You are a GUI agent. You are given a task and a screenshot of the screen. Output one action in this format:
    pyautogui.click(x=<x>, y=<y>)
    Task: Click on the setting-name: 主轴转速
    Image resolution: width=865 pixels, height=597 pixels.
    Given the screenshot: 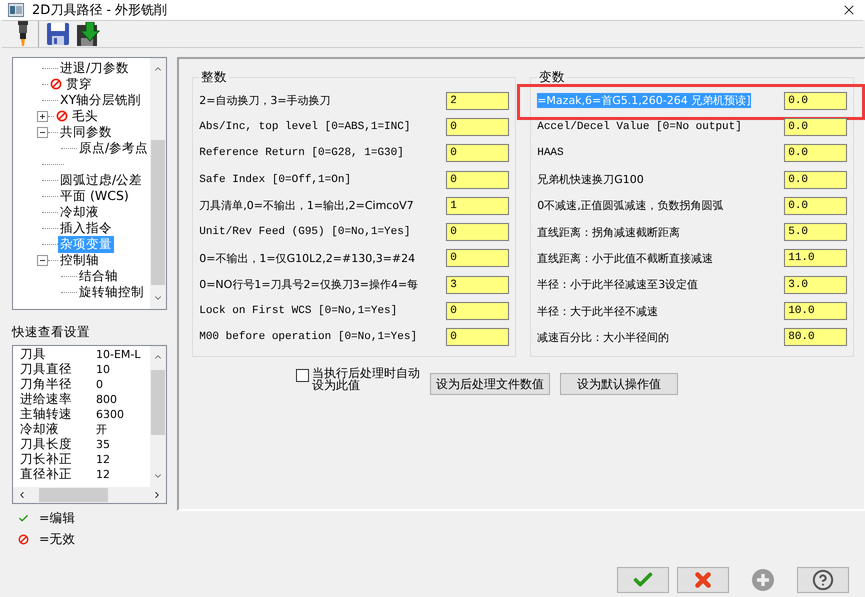 What is the action you would take?
    pyautogui.click(x=46, y=414)
    